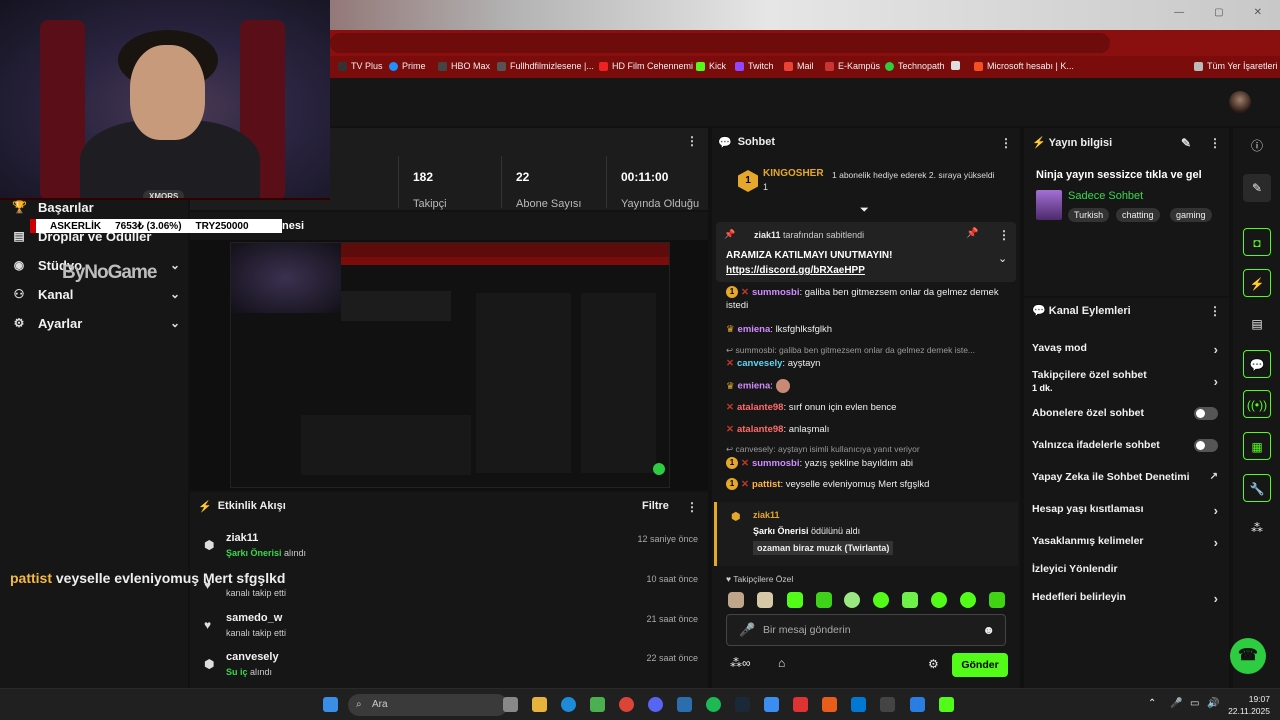 The width and height of the screenshot is (1280, 720). Describe the element at coordinates (242, 538) in the screenshot. I see `activity-user: ziak11` at that location.